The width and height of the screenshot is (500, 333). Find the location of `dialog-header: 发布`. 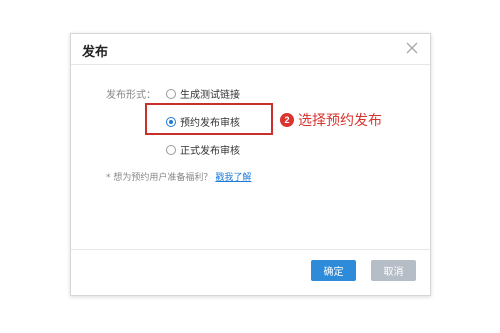

dialog-header: 发布 is located at coordinates (250, 49).